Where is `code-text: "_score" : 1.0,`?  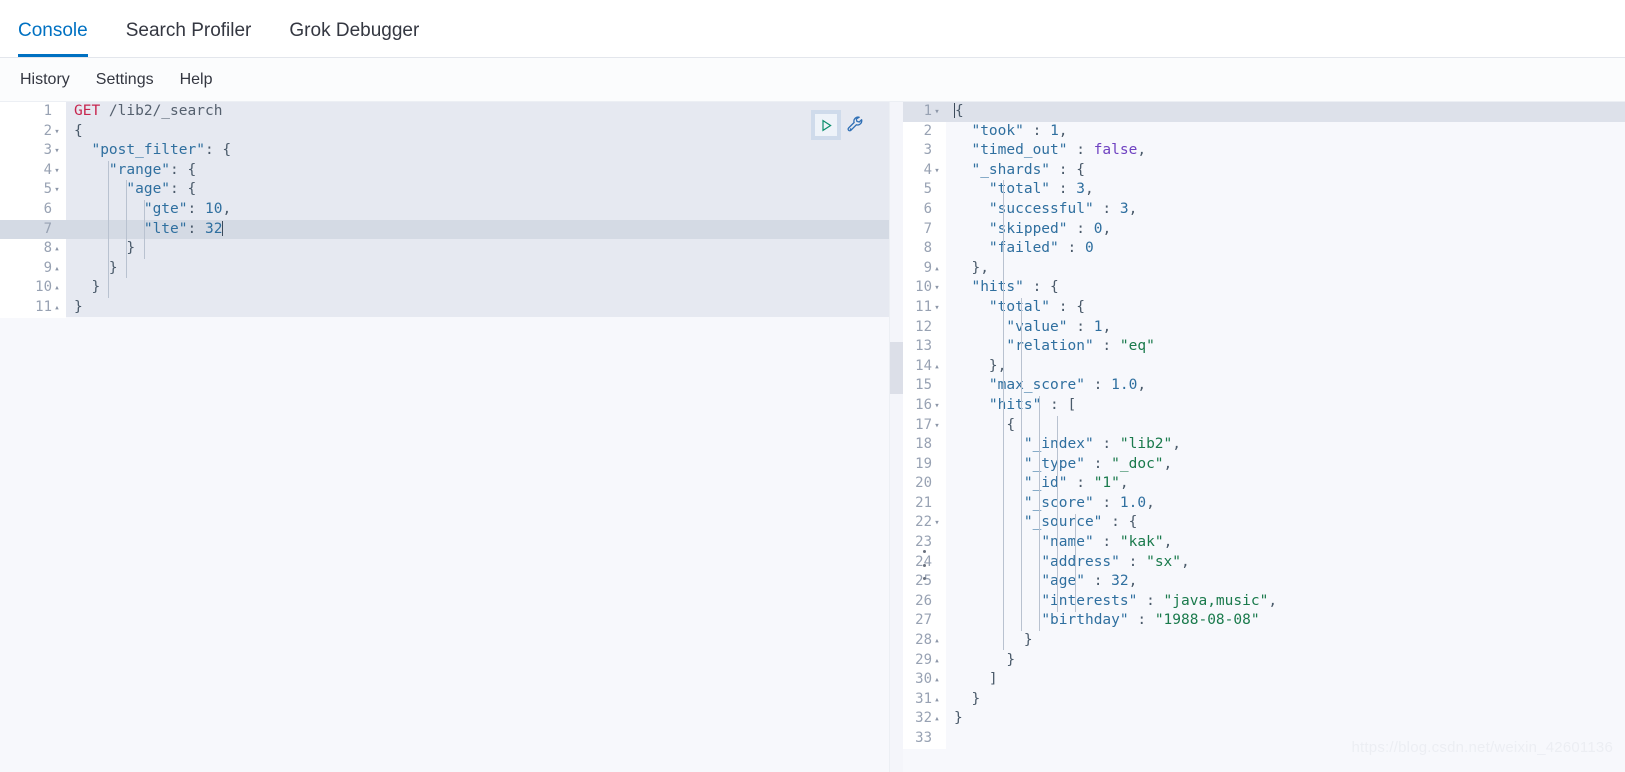
code-text: "_score" : 1.0, is located at coordinates (1285, 504).